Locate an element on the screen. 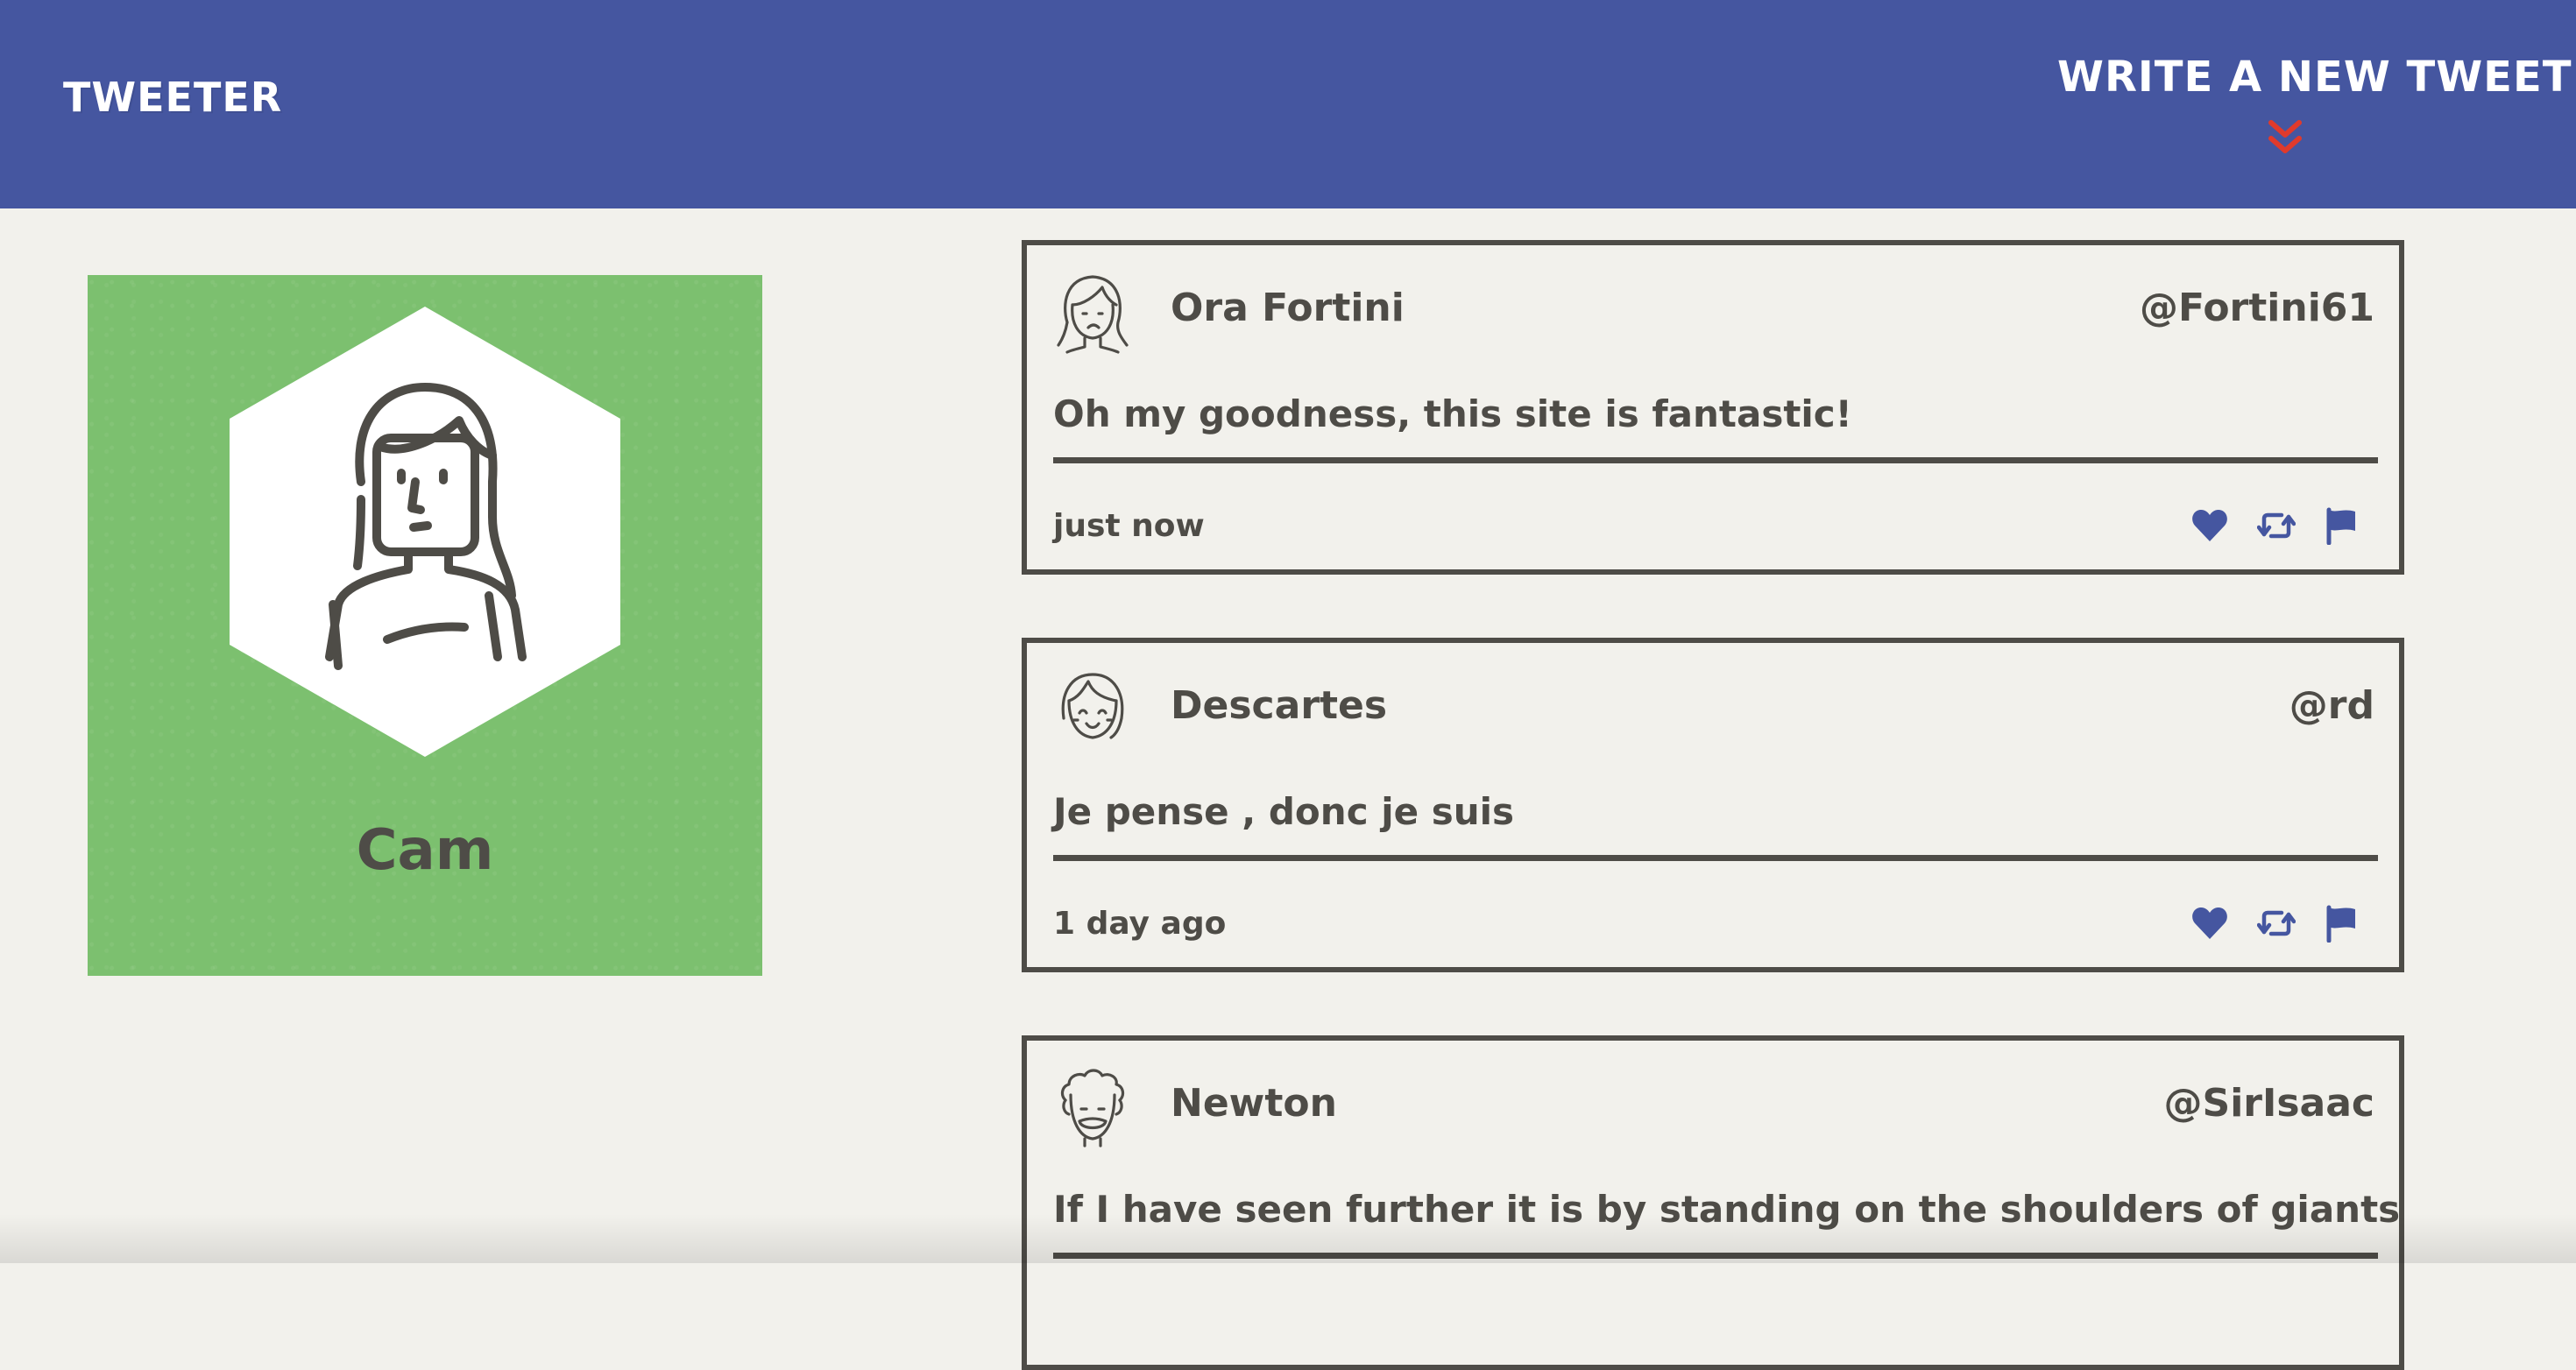 Image resolution: width=2576 pixels, height=1370 pixels. curly-hair-avatar-icon is located at coordinates (1092, 1108).